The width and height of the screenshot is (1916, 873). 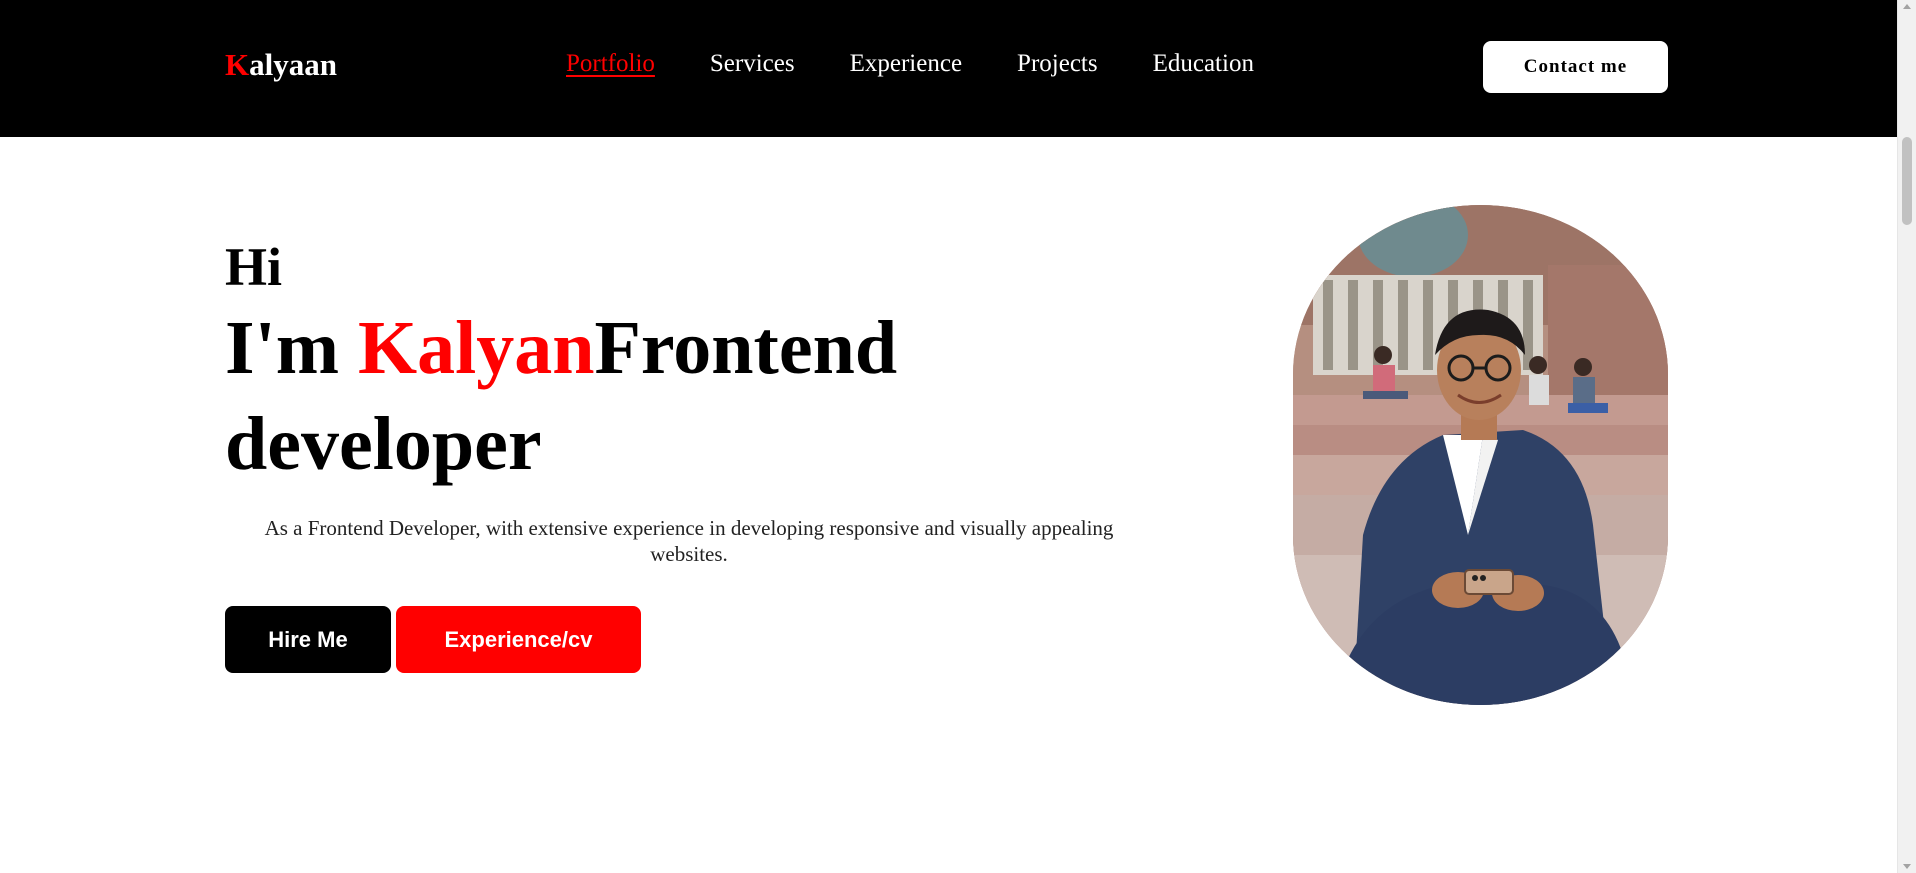 I want to click on scroll-thumb, so click(x=1907, y=181).